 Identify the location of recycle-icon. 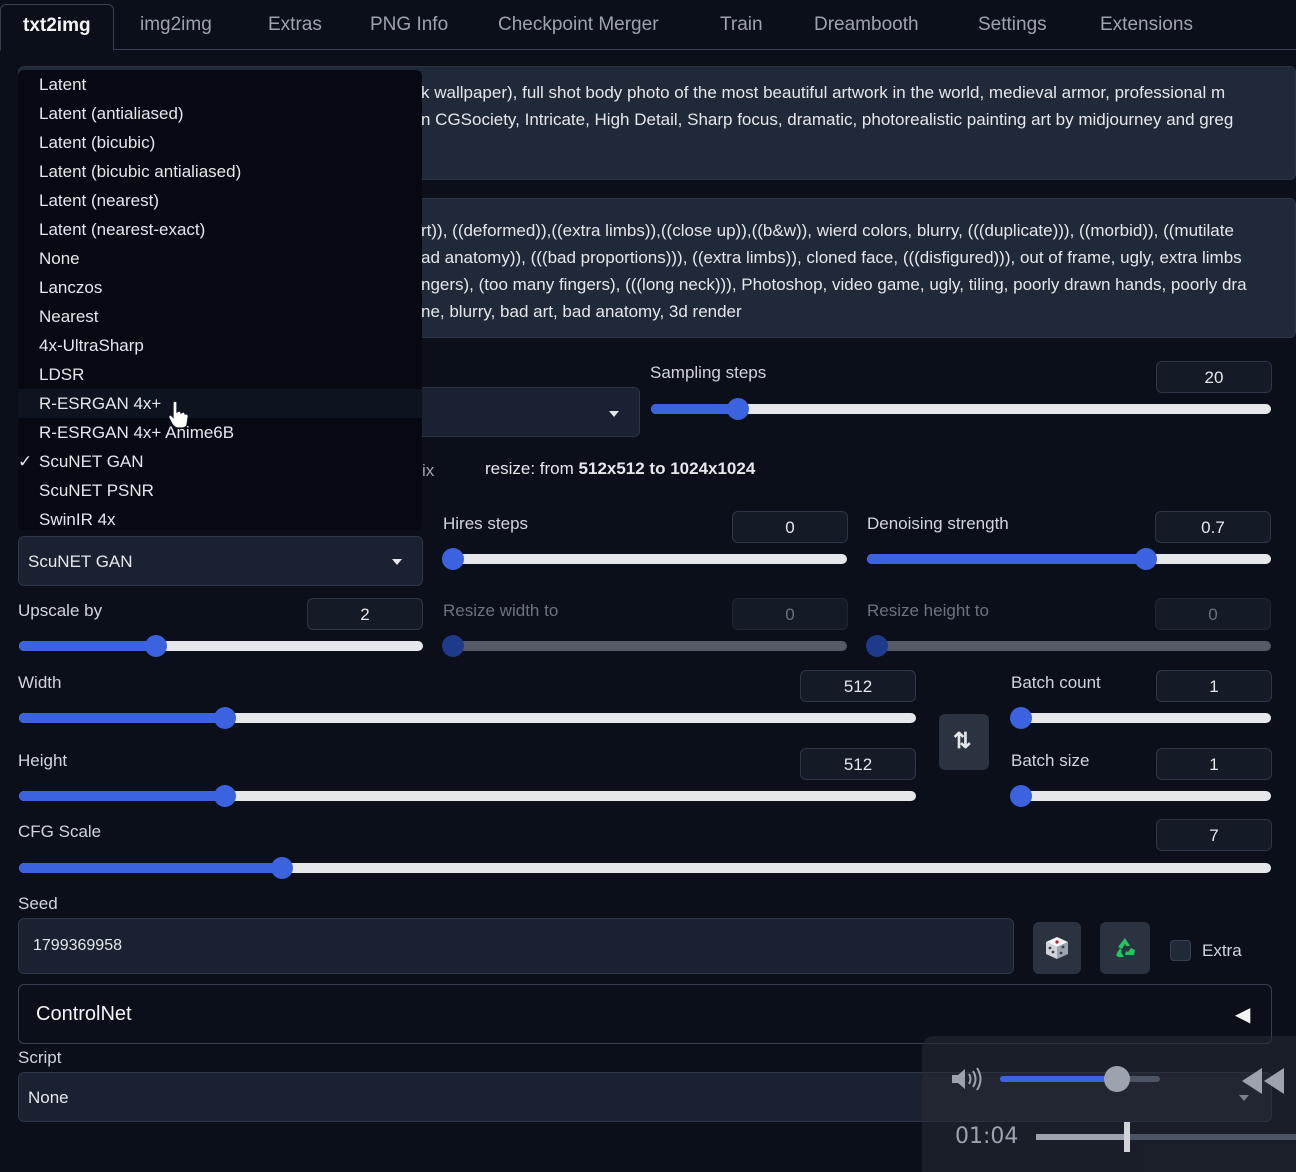
(1125, 947).